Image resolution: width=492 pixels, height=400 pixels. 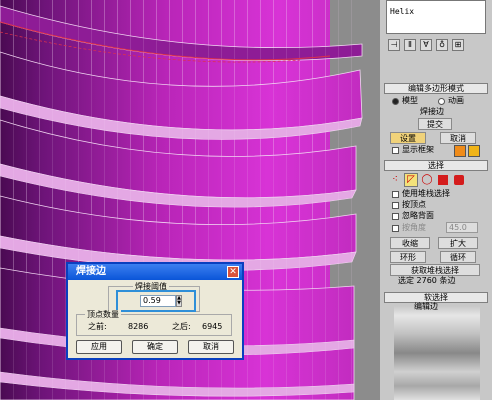 I want to click on before-value: 8286, so click(x=138, y=326).